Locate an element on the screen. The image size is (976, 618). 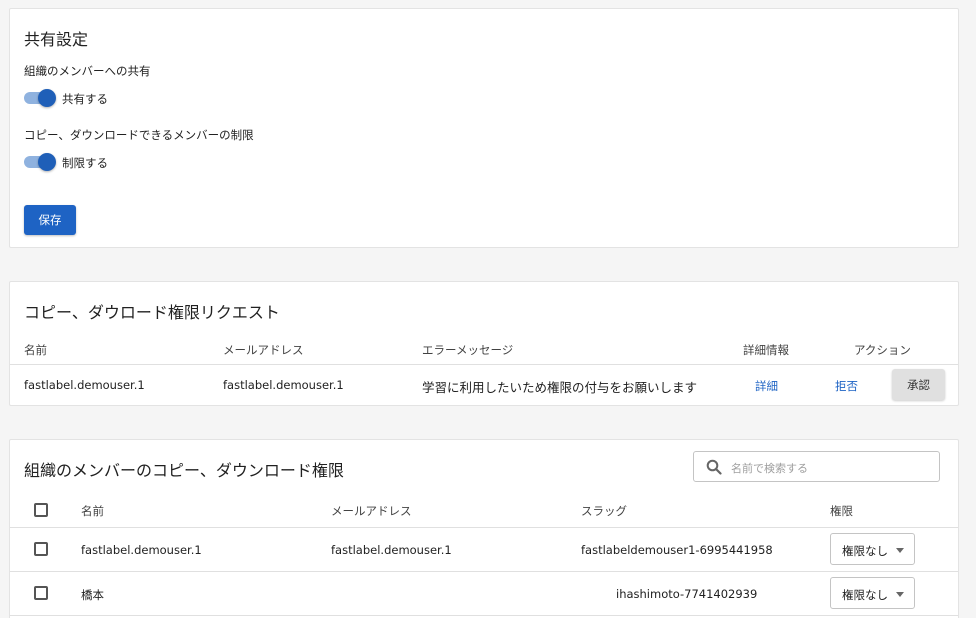
member-name: fastlabel.demouser.1 is located at coordinates (141, 550).